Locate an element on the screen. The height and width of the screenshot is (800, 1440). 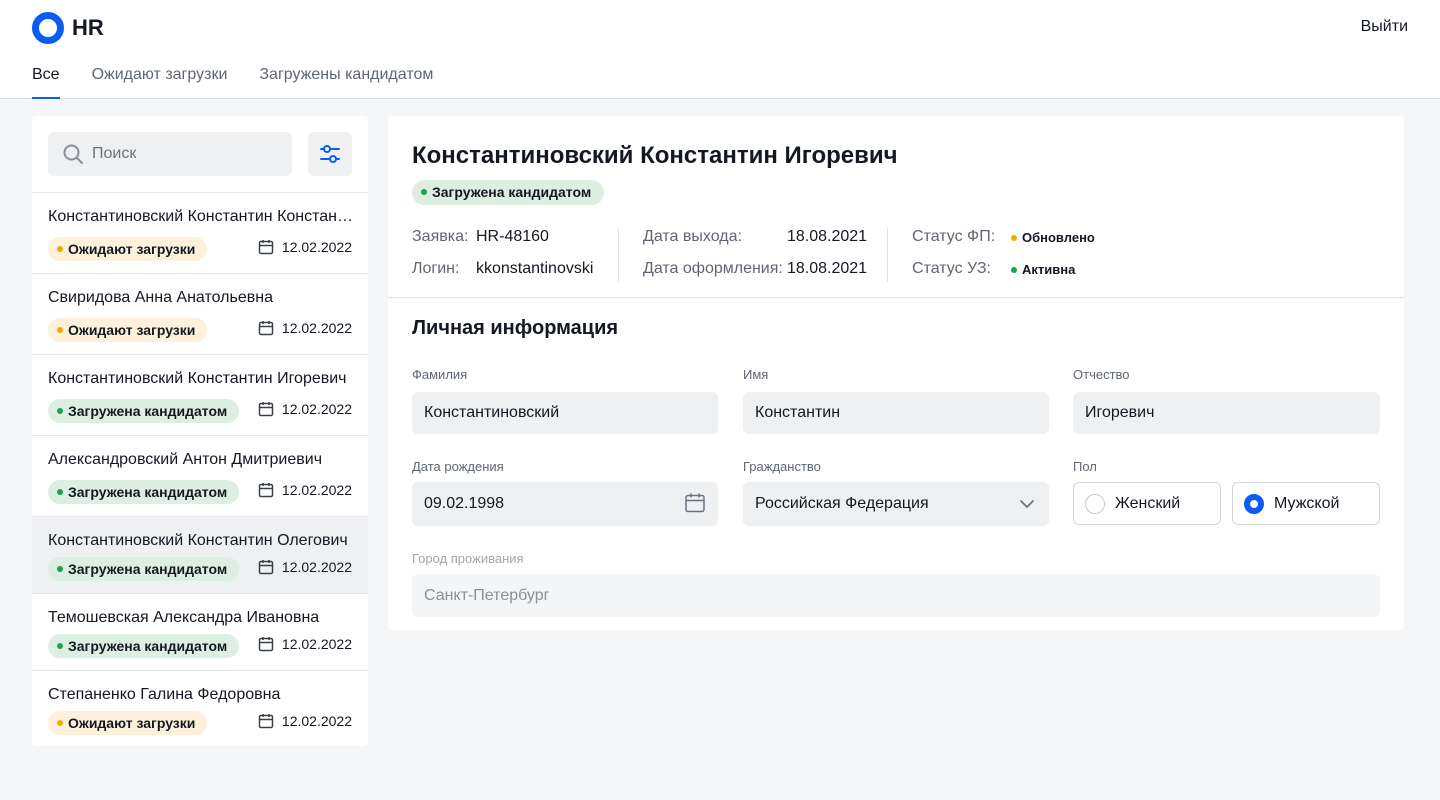
city-field: Санкт-Петербург is located at coordinates (896, 595).